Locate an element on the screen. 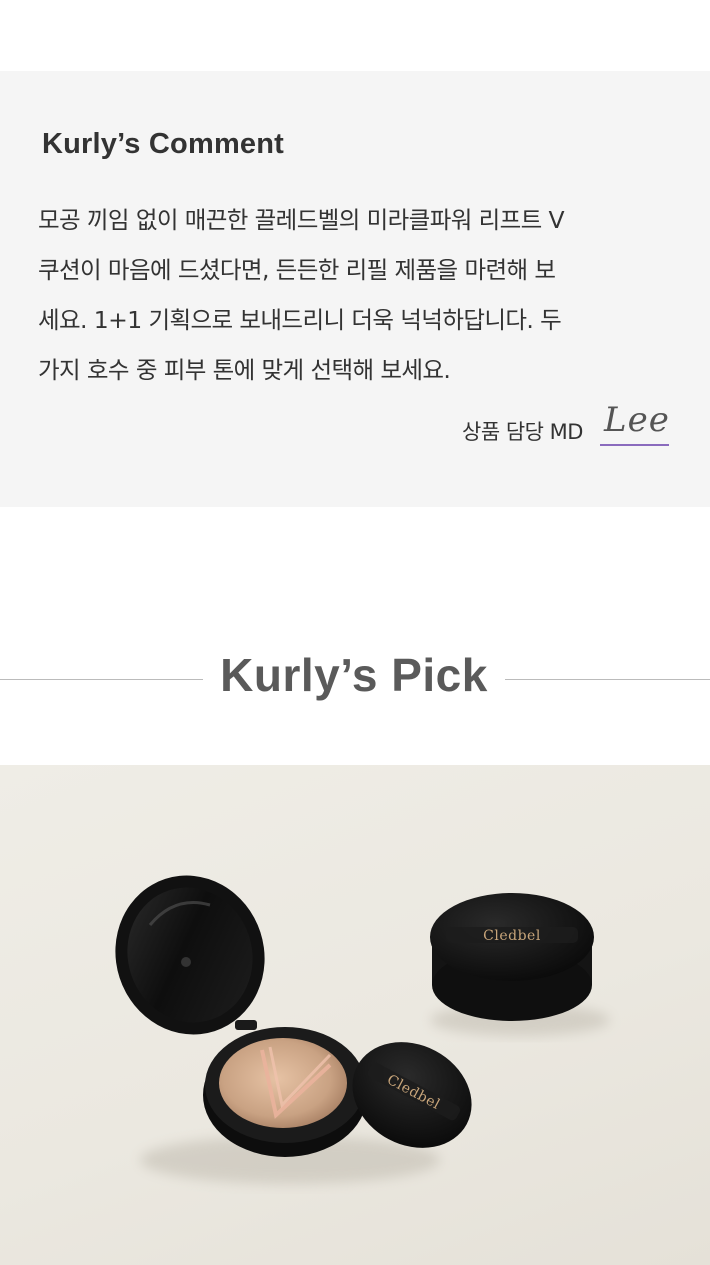  compact-base is located at coordinates (285, 1092).